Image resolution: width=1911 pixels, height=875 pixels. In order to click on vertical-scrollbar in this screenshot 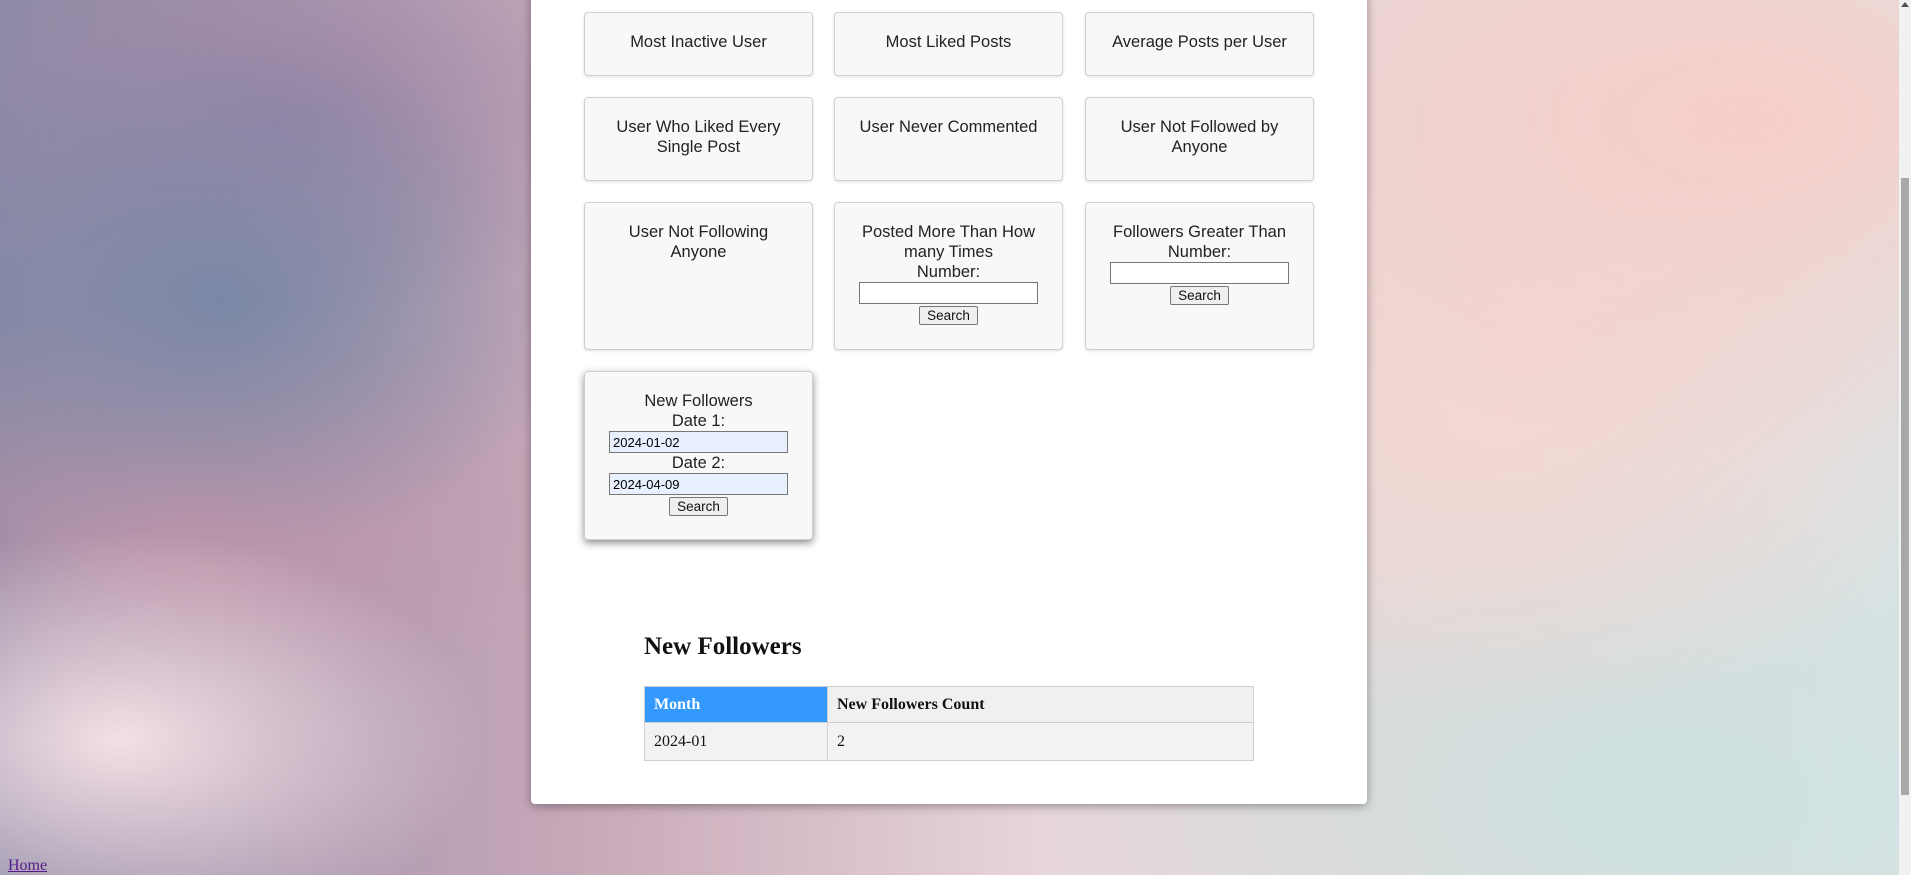, I will do `click(1905, 437)`.